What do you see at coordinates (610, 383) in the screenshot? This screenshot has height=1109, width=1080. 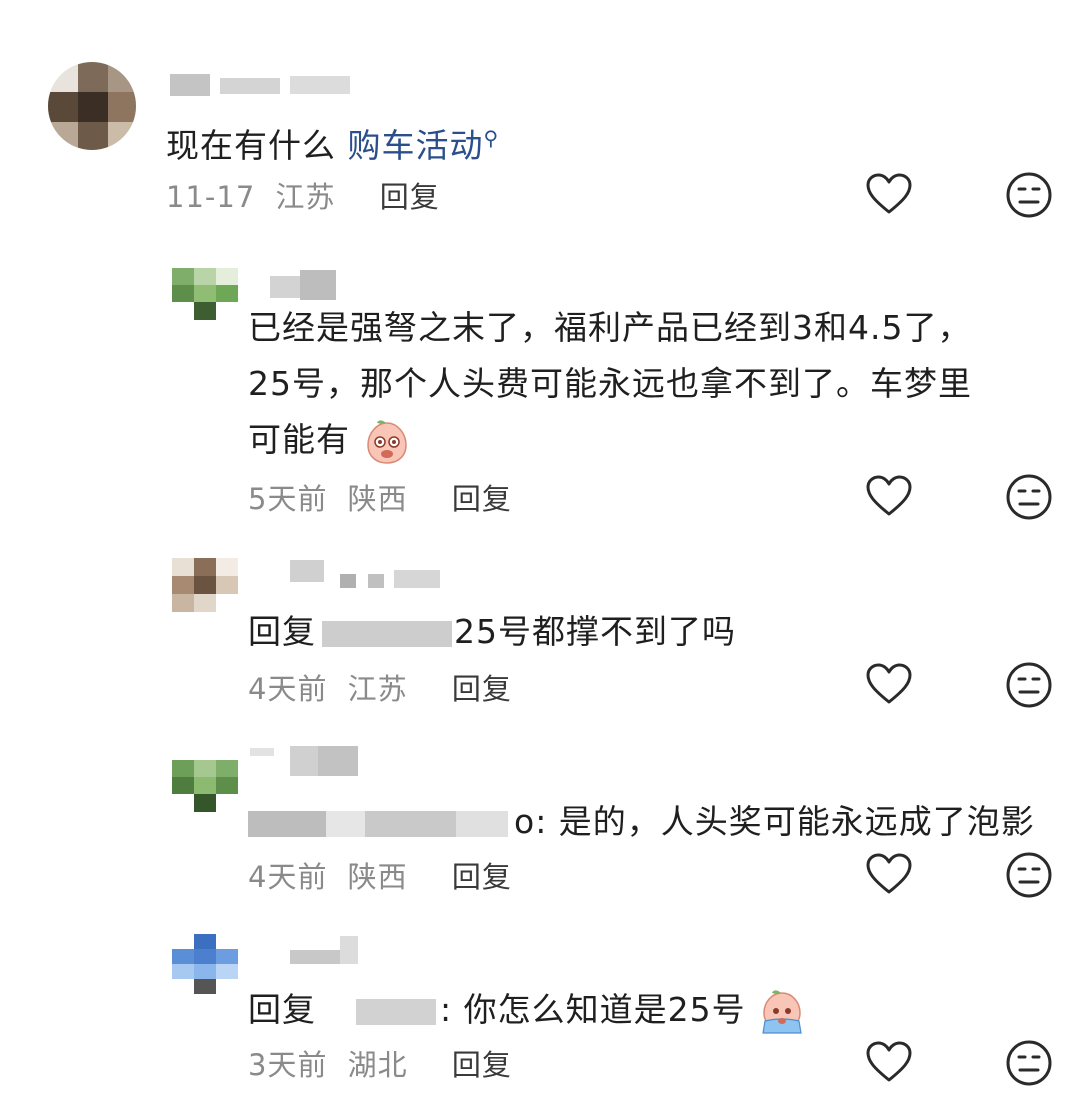 I see `comment-text-line-2: 25号，那个人头费可能永远也拿不到了。车梦里` at bounding box center [610, 383].